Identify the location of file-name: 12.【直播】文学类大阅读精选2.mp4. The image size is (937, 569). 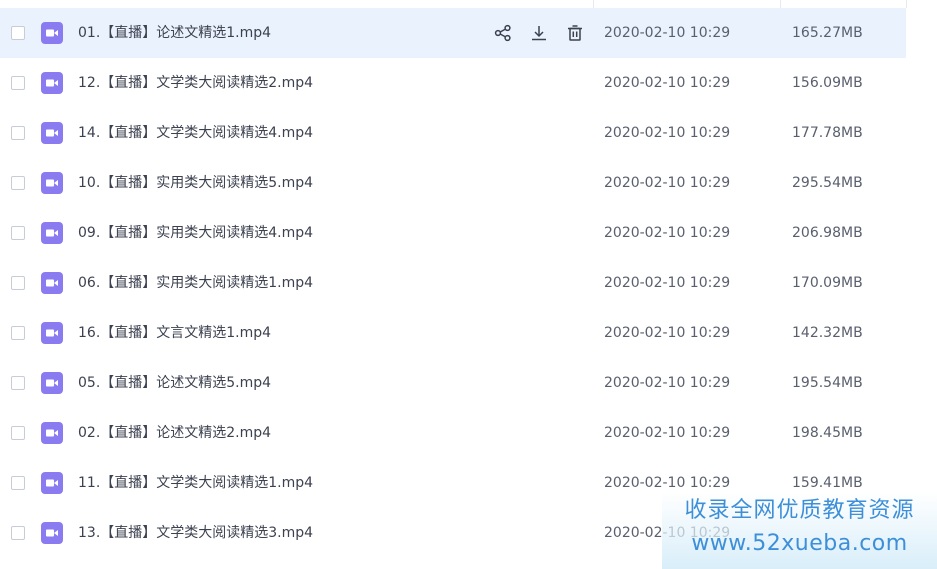
(195, 83).